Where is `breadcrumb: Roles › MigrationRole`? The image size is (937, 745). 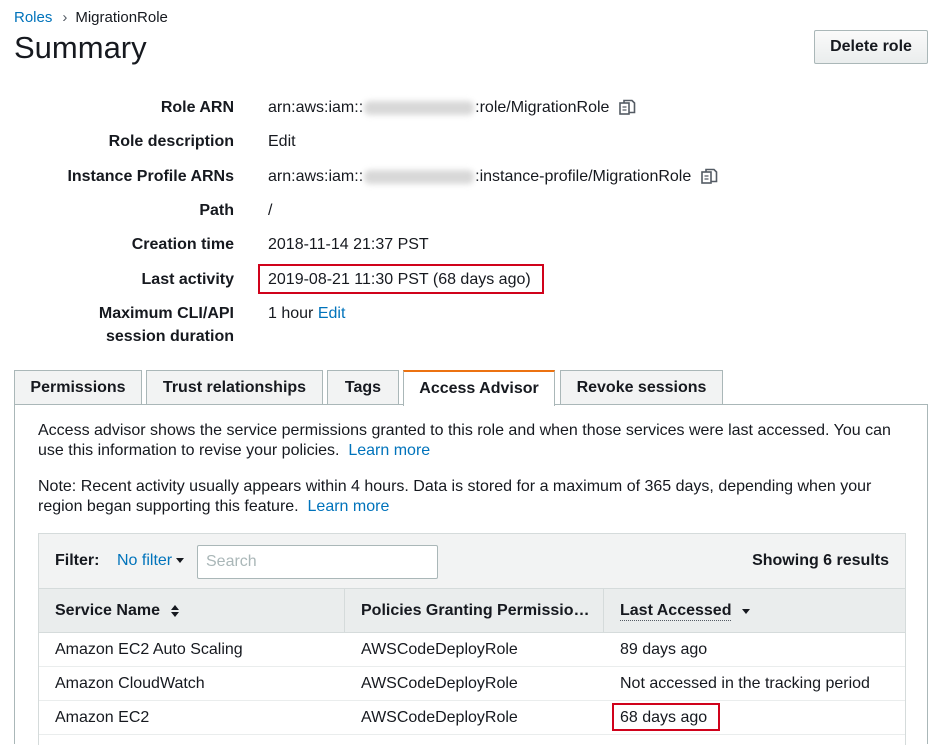
breadcrumb: Roles › MigrationRole is located at coordinates (91, 17).